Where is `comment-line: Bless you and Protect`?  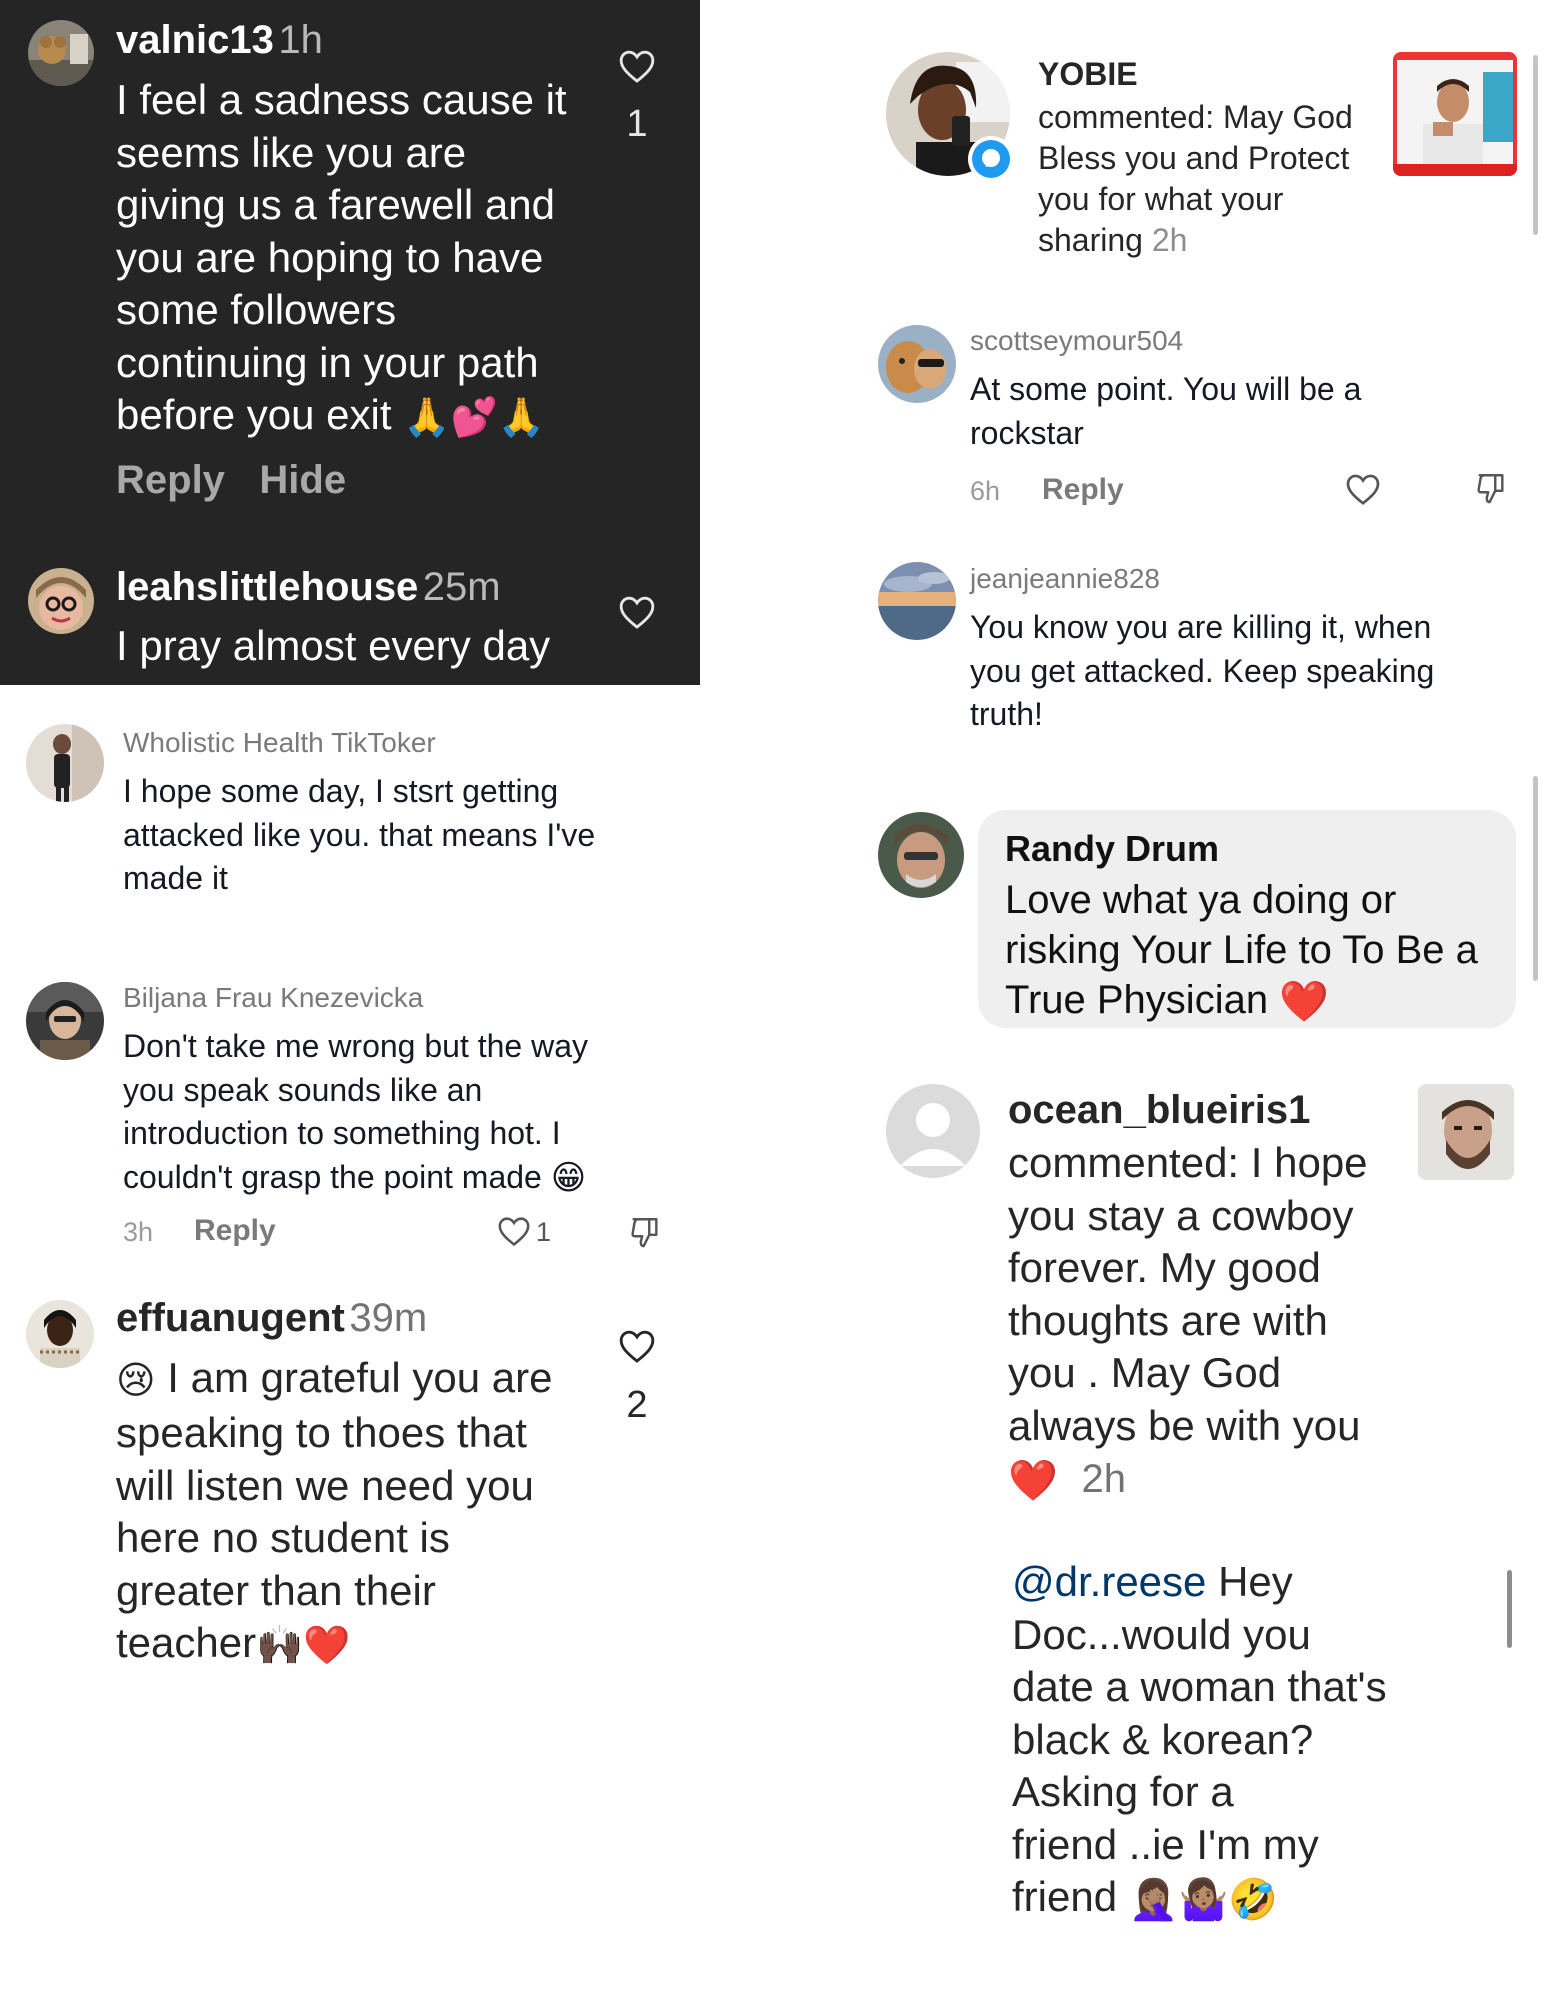
comment-line: Bless you and Protect is located at coordinates (1194, 158).